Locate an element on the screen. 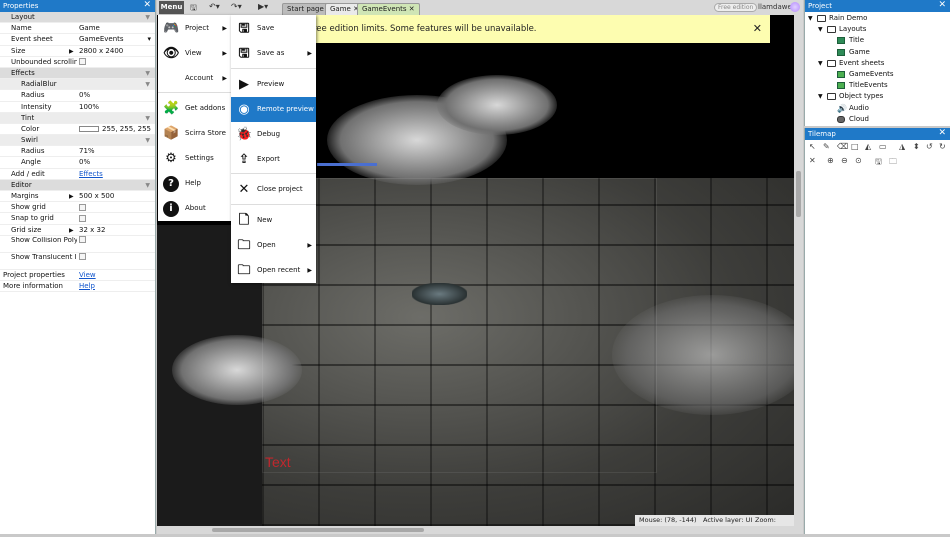 The height and width of the screenshot is (537, 950). property-value: 255, 255, 255 is located at coordinates (116, 129).